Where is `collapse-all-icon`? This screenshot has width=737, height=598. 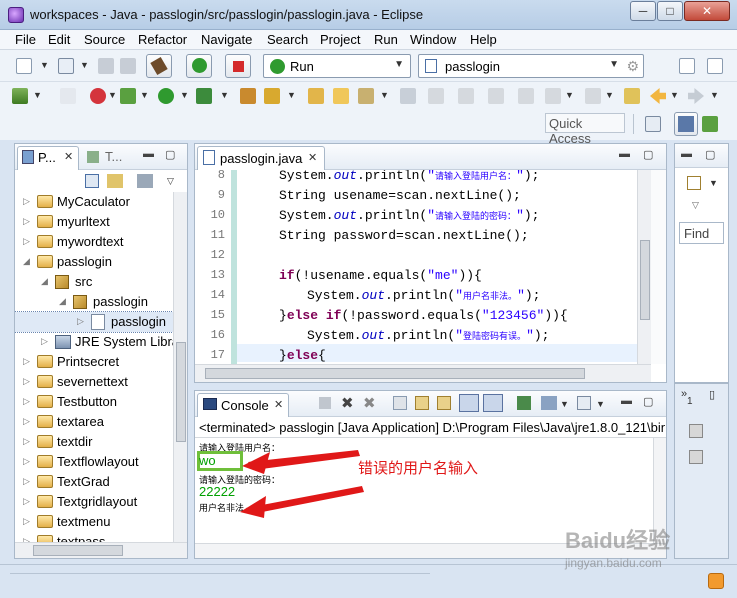
collapse-all-icon is located at coordinates (92, 181).